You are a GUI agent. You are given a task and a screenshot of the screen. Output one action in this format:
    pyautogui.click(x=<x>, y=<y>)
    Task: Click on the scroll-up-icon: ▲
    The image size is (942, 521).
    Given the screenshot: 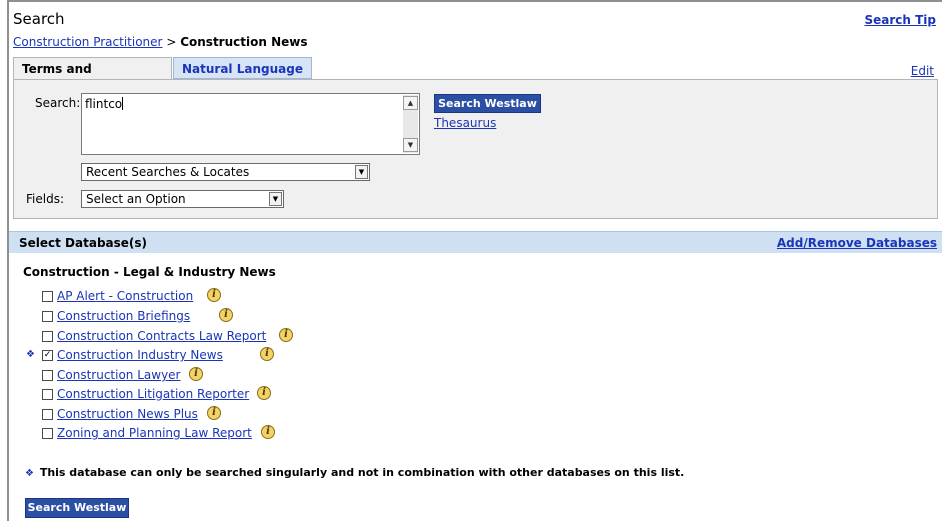 What is the action you would take?
    pyautogui.click(x=410, y=103)
    